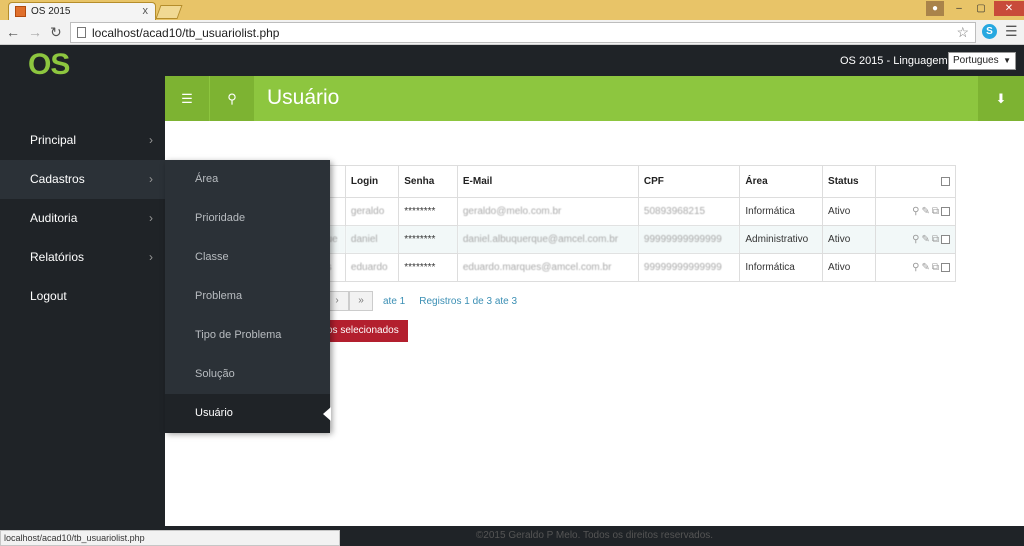 The height and width of the screenshot is (546, 1024). Describe the element at coordinates (247, 218) in the screenshot. I see `submenu-item-prioridade: Prioridade` at that location.